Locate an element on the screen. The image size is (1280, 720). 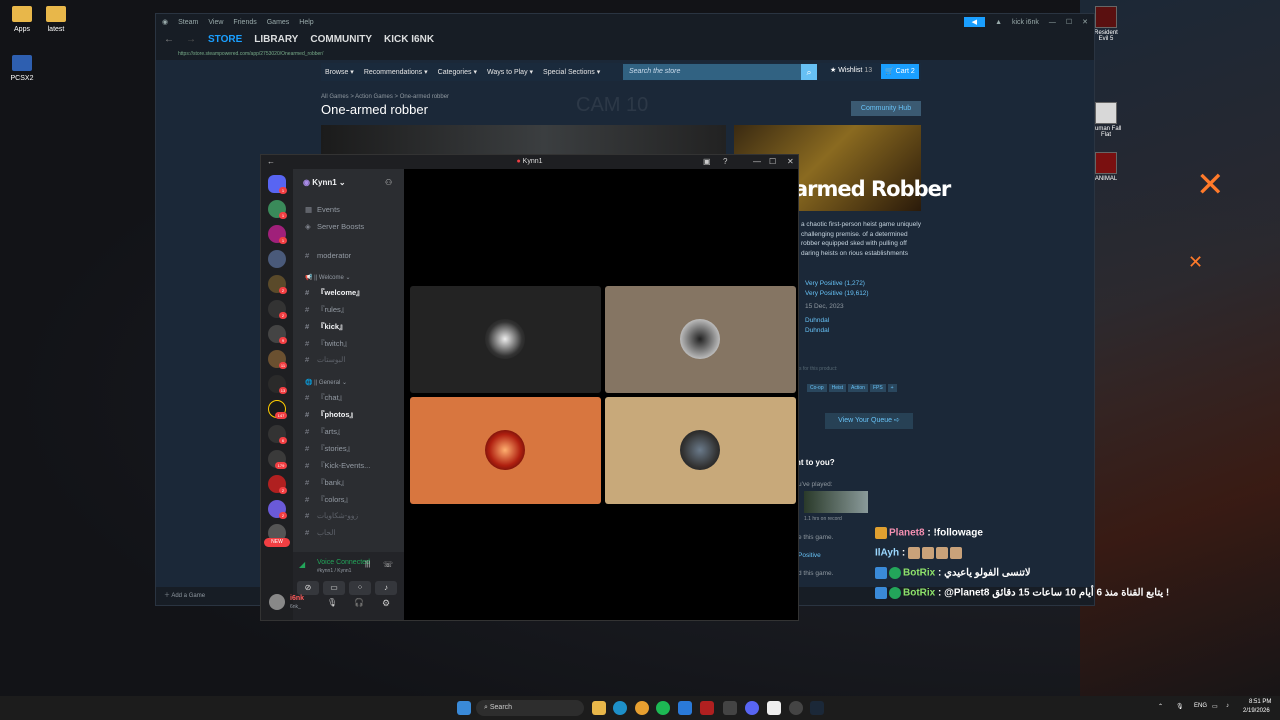
recent-reviews: Very Positive (1,272) is located at coordinates (835, 283).